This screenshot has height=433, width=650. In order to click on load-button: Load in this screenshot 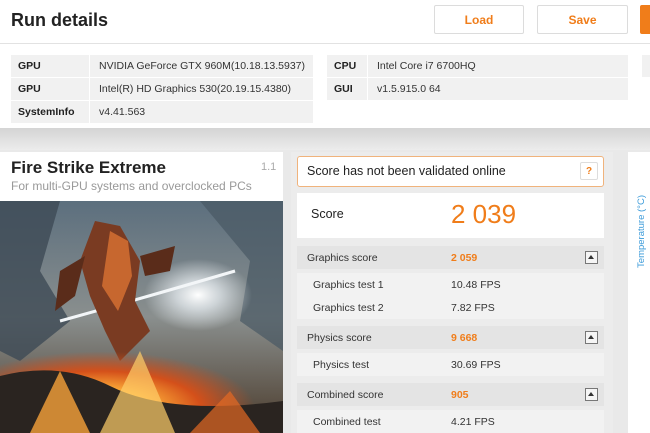, I will do `click(479, 19)`.